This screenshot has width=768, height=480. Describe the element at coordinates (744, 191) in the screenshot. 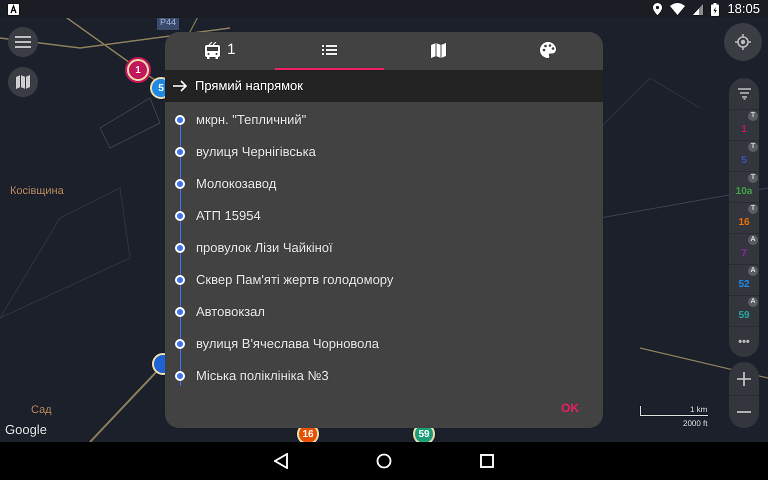

I see `route-number: 10a` at that location.